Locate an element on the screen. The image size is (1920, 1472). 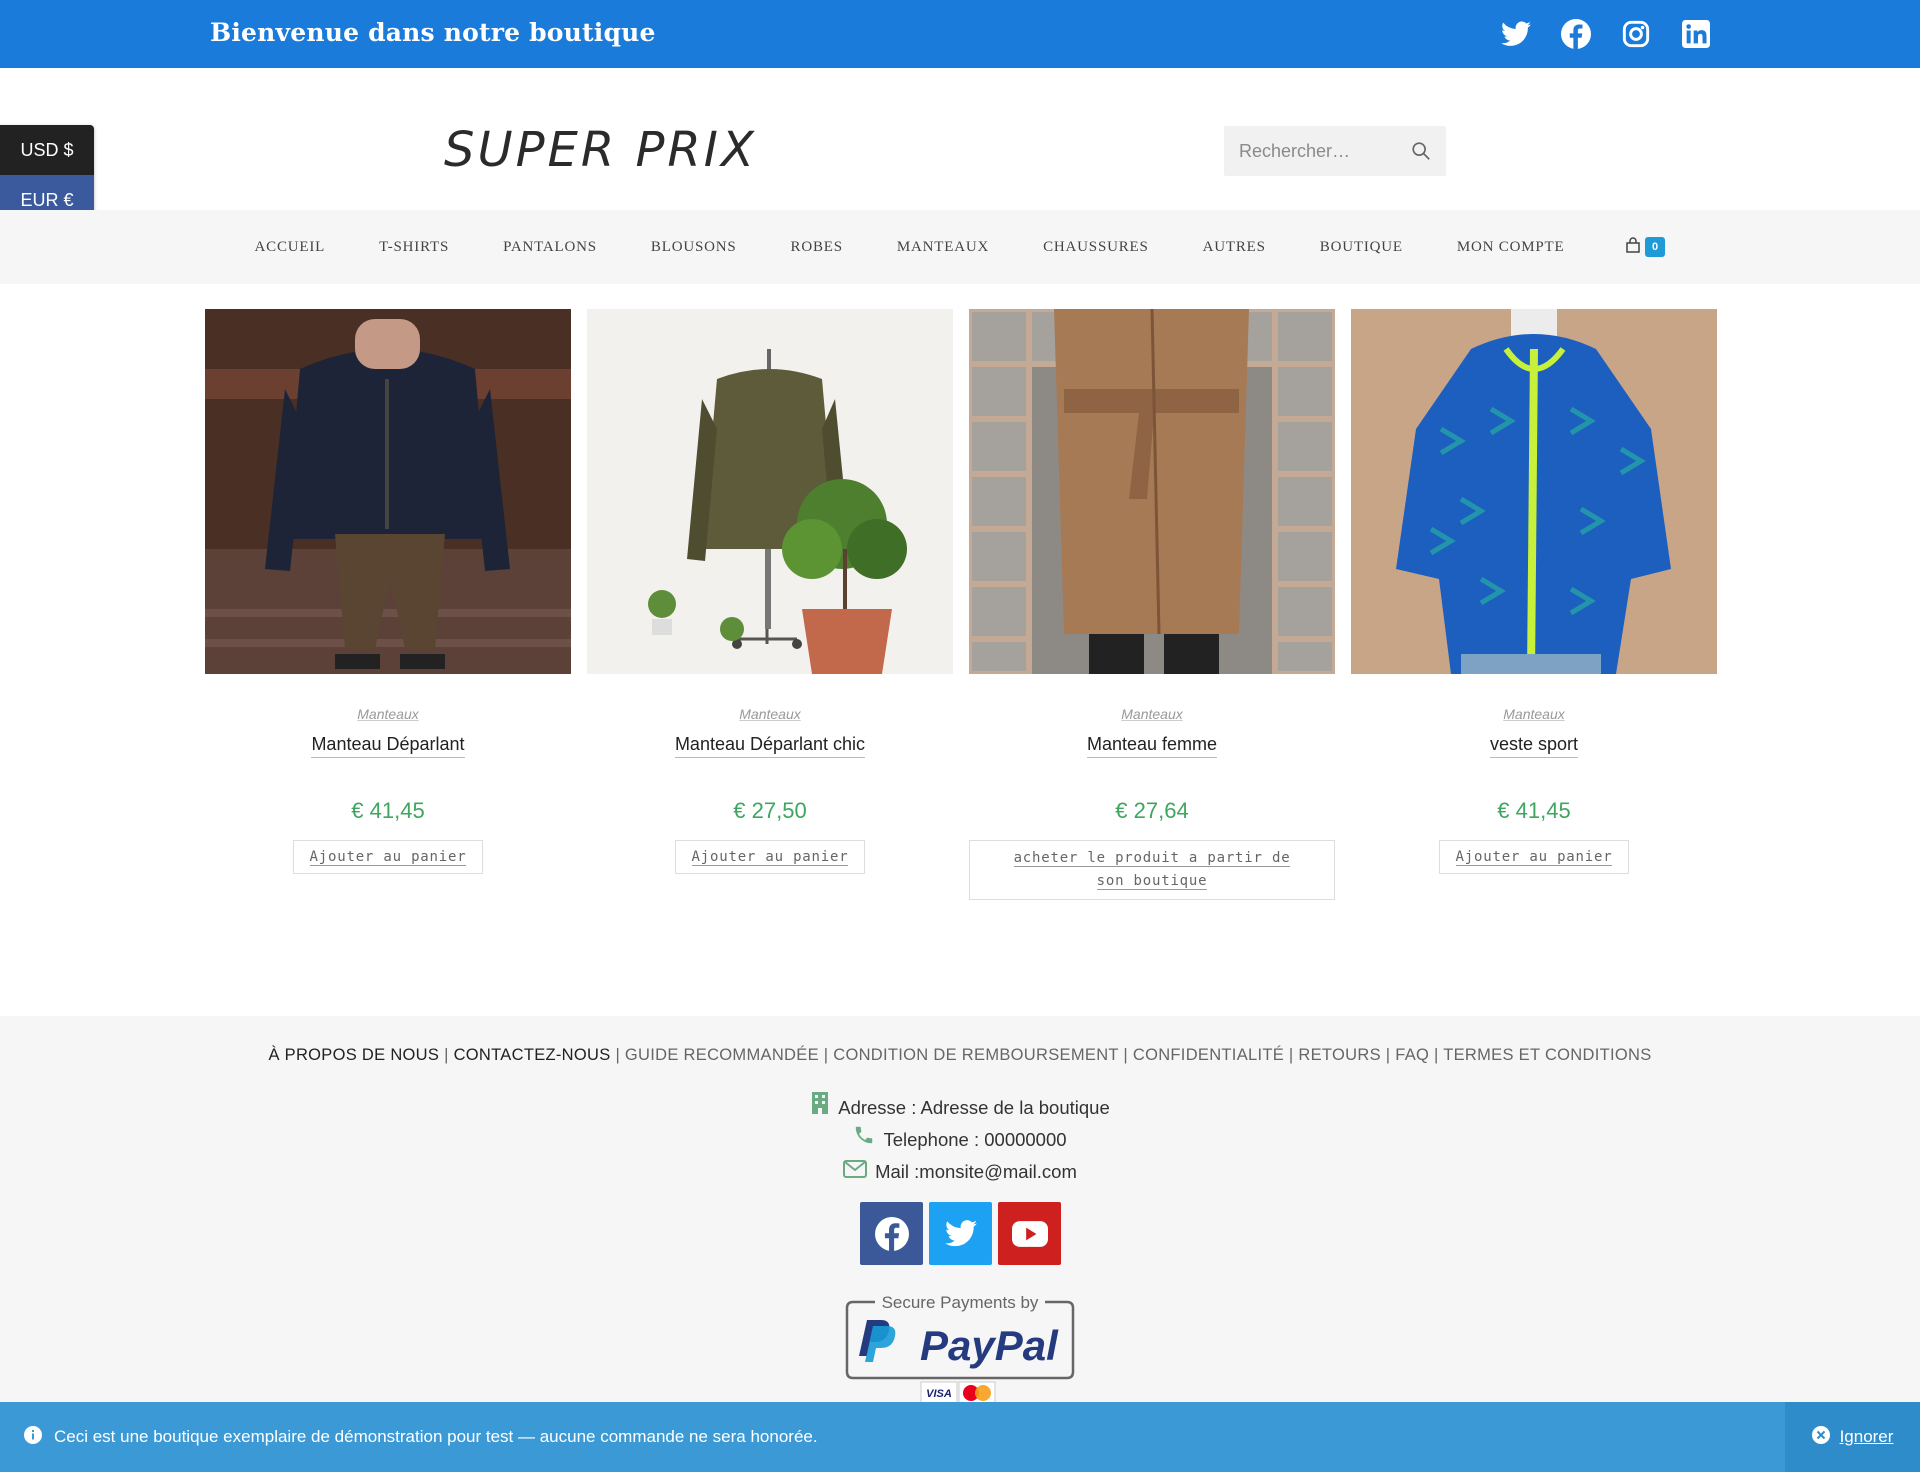
cart-button: 0 is located at coordinates (1641, 247).